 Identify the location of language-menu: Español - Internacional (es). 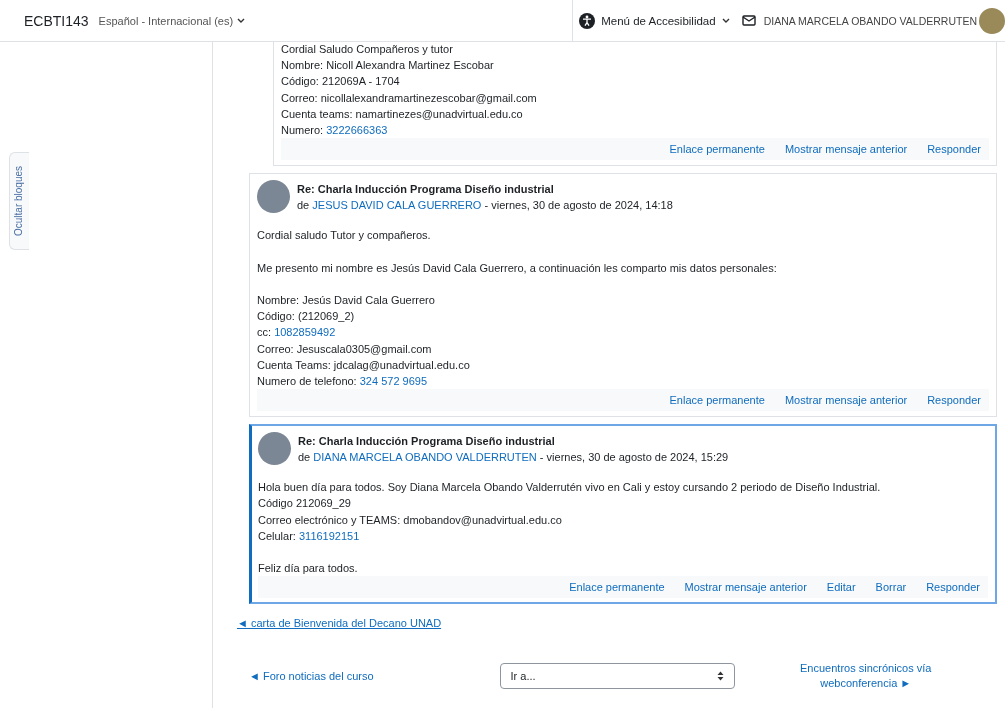
(172, 20).